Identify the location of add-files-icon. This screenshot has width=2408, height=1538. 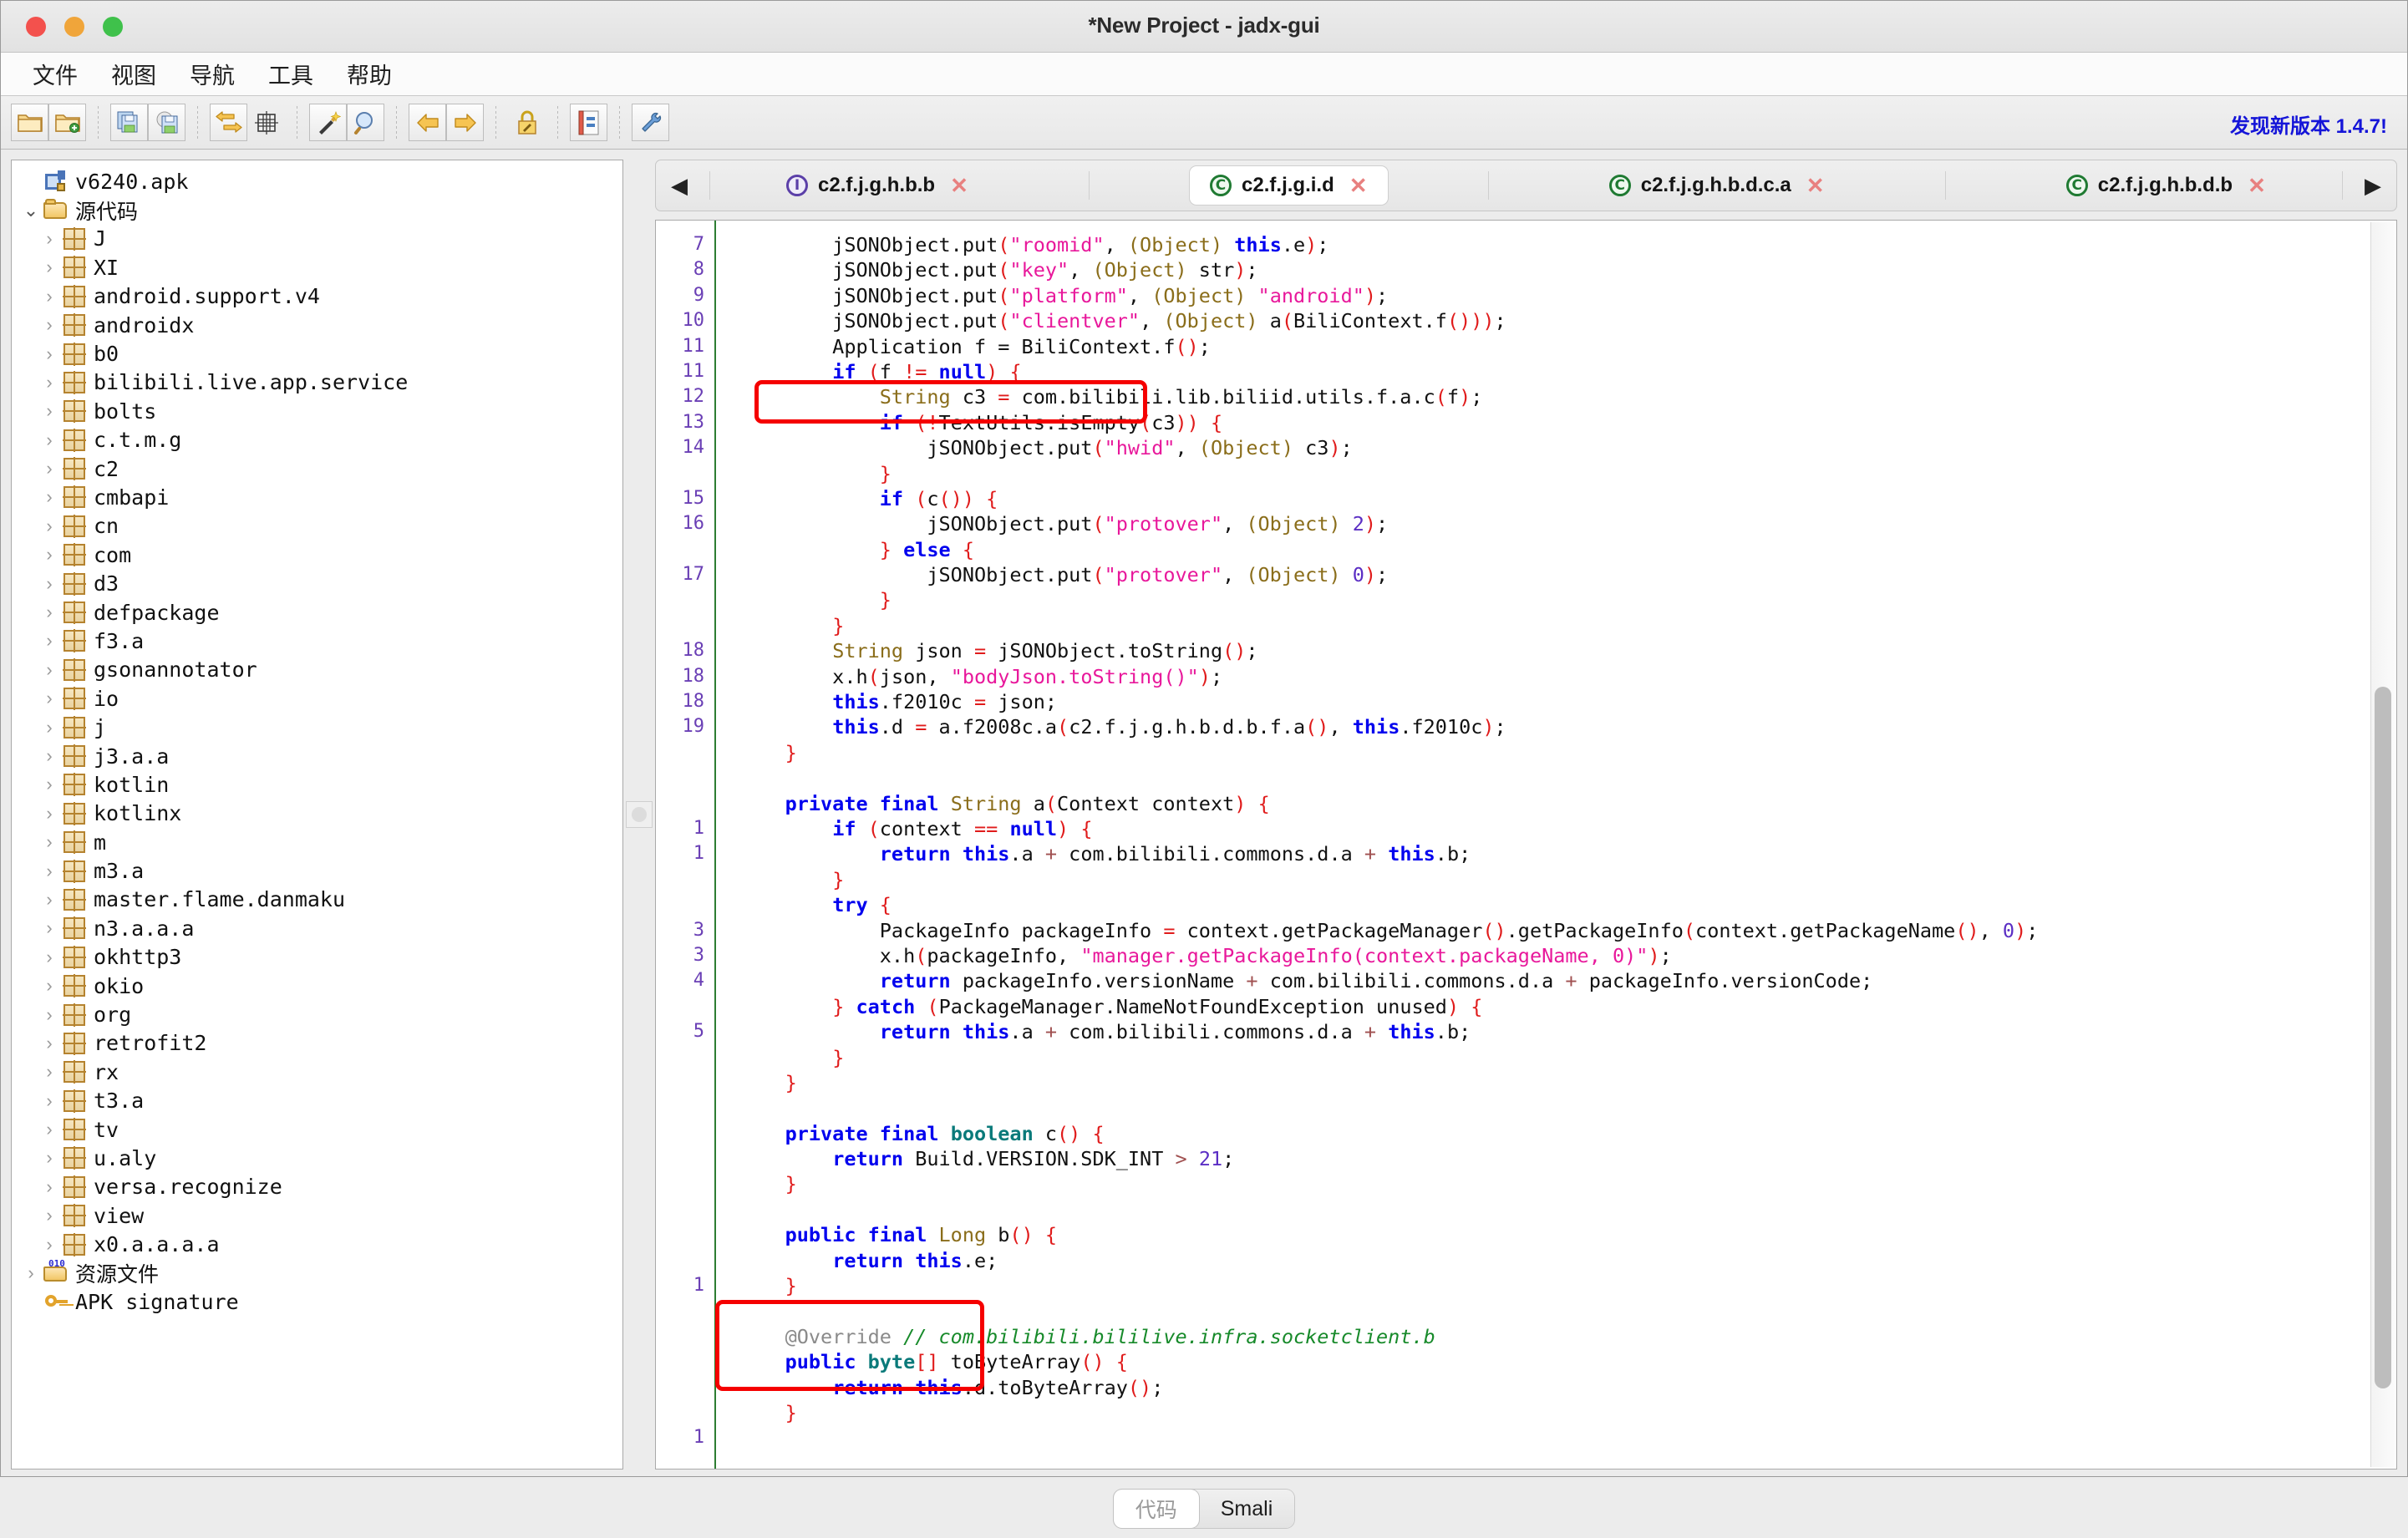
(67, 122).